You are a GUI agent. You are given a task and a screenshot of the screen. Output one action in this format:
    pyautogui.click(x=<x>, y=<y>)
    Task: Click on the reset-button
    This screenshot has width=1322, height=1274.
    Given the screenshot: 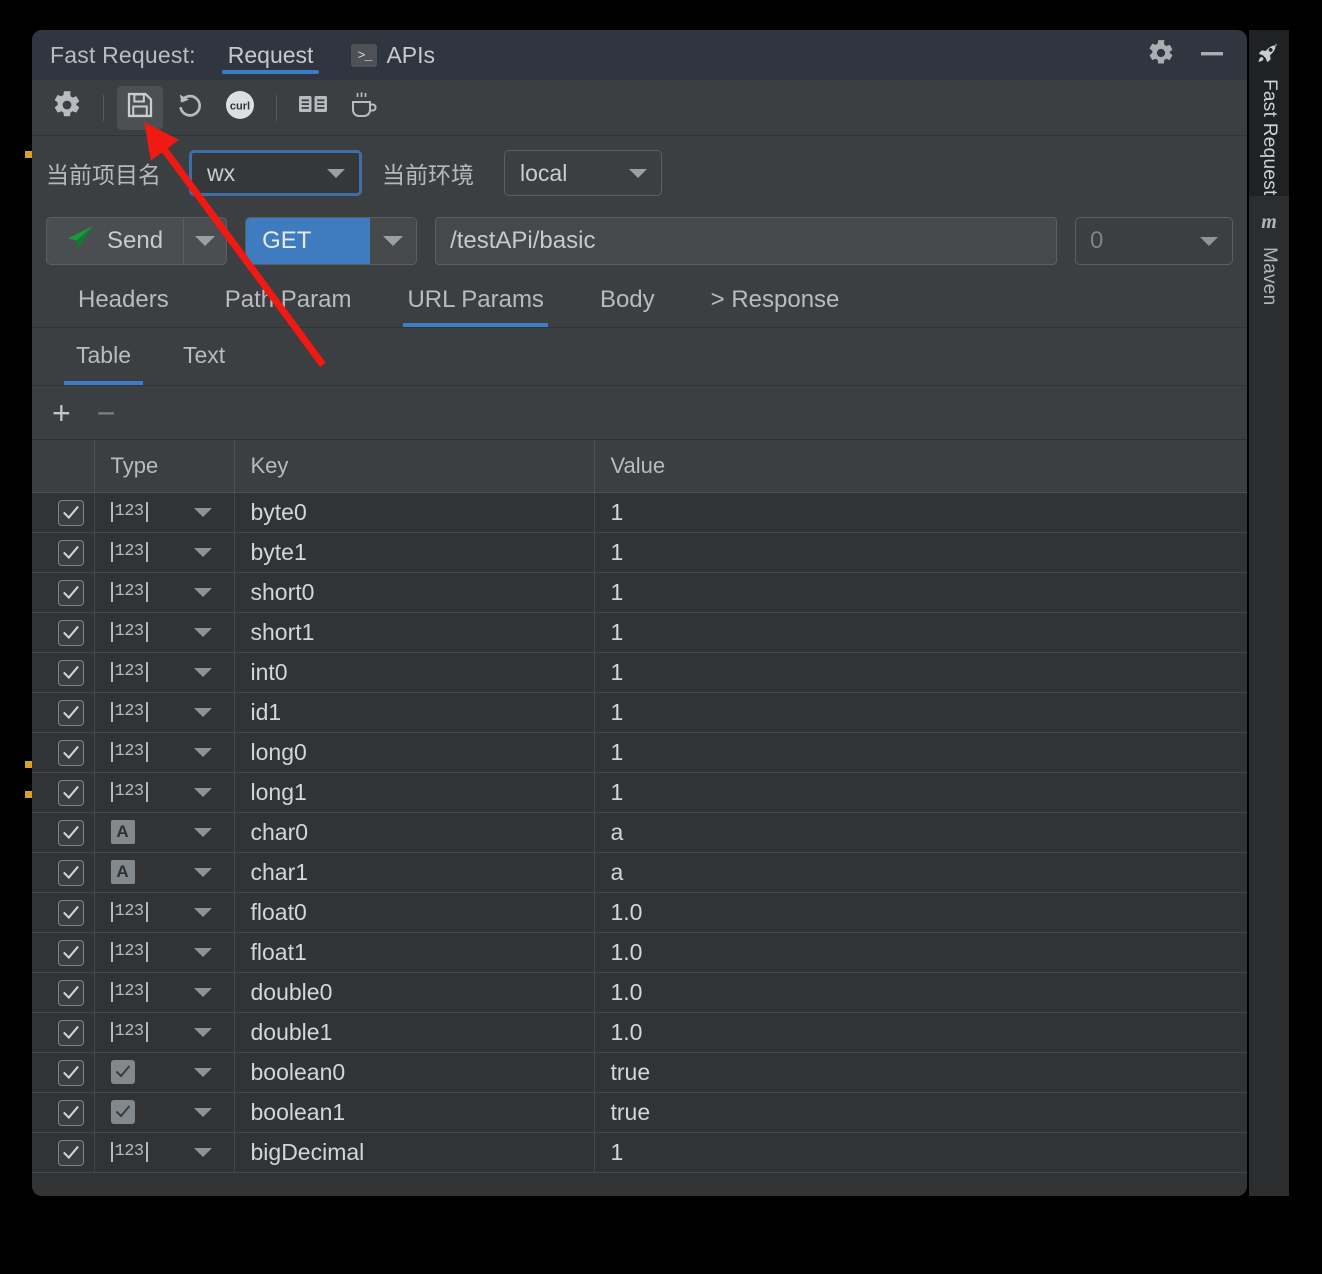 What is the action you would take?
    pyautogui.click(x=190, y=108)
    